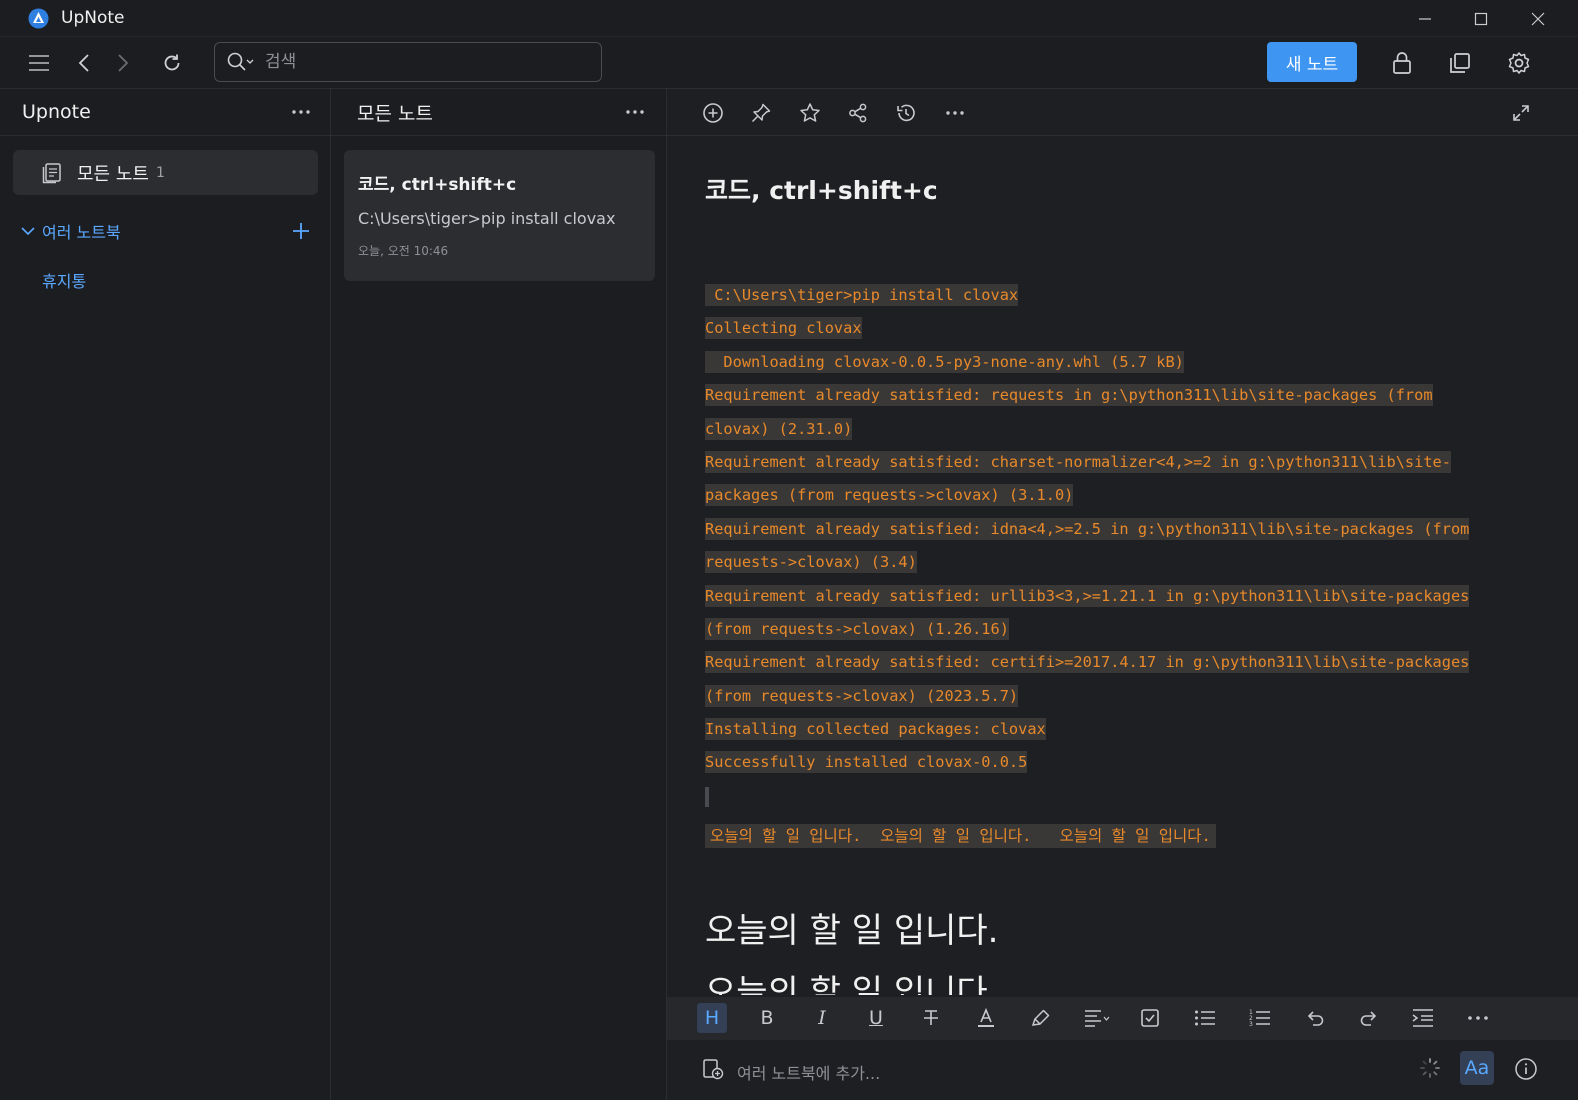  I want to click on note-title: 코드, ctrl+shift+c, so click(821, 189).